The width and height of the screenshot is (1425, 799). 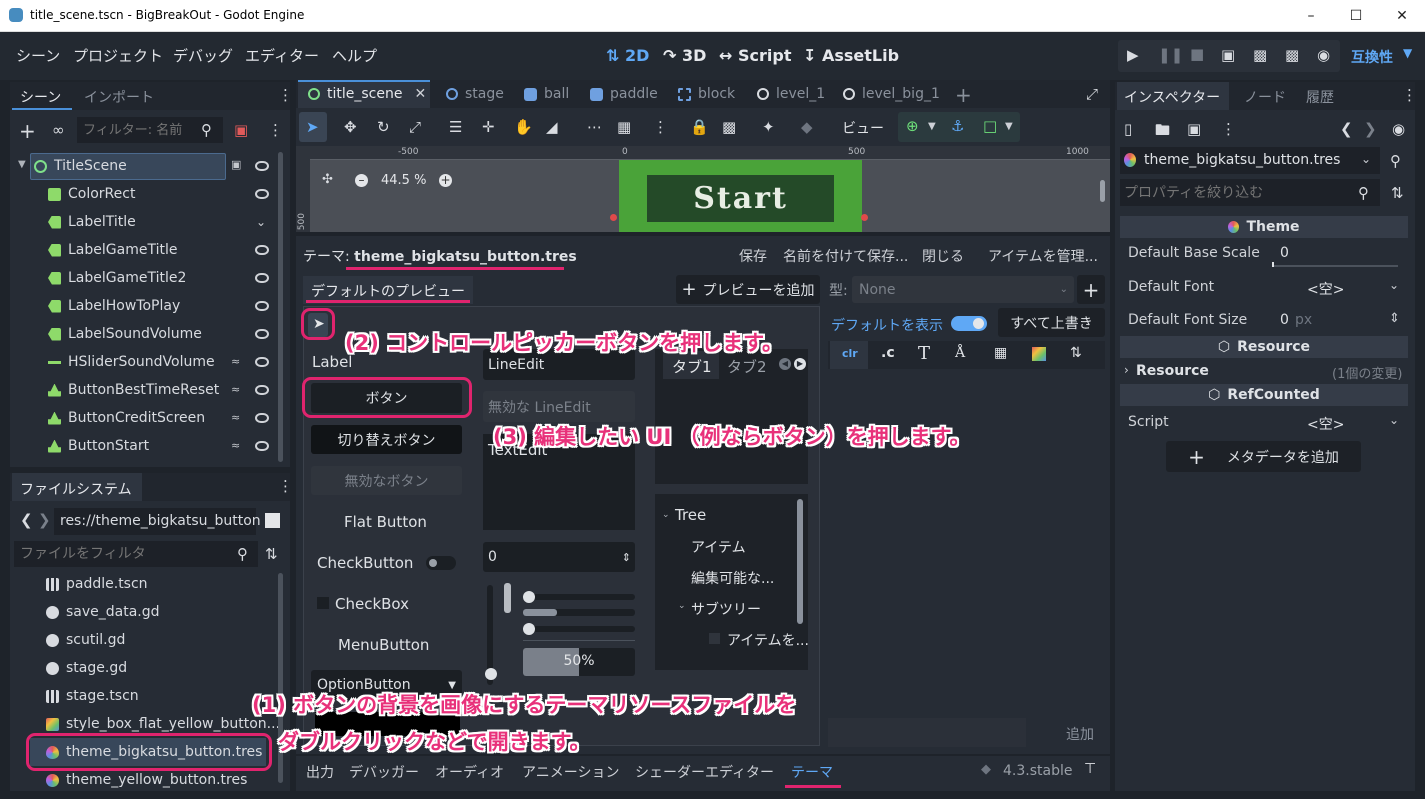 What do you see at coordinates (690, 515) in the screenshot?
I see `tree-root: Tree` at bounding box center [690, 515].